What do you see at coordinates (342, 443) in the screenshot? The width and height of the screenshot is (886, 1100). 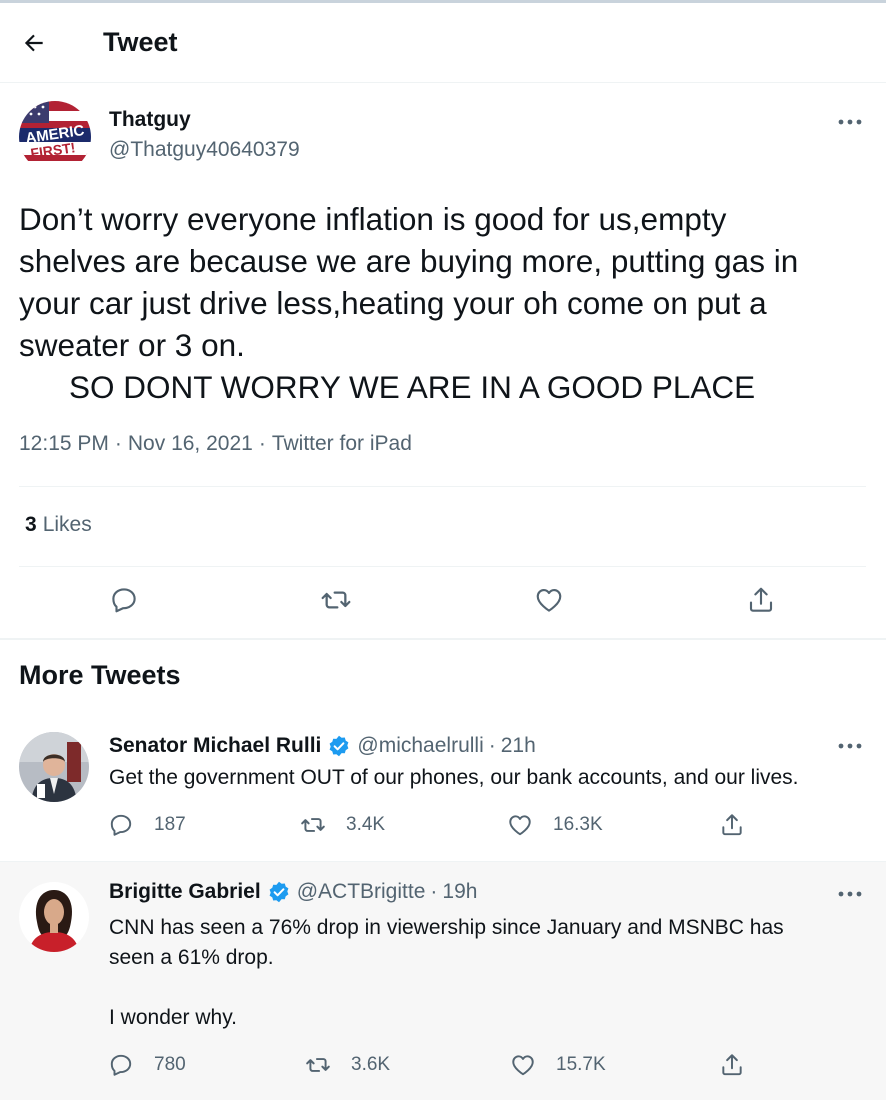 I see `tweet-source: Twitter for iPad` at bounding box center [342, 443].